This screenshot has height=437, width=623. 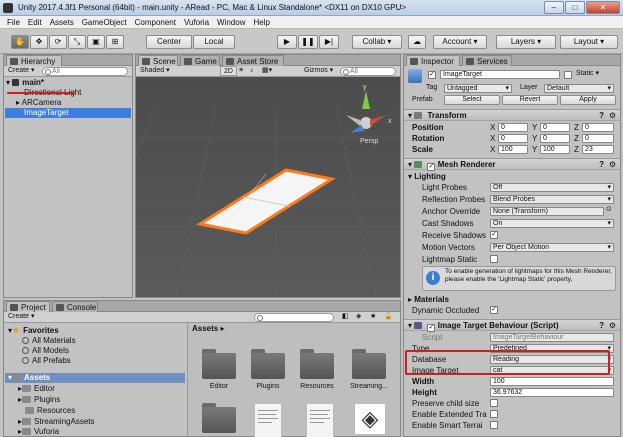 What do you see at coordinates (318, 71) in the screenshot?
I see `gizmos-dropdown: Gizmos ▾` at bounding box center [318, 71].